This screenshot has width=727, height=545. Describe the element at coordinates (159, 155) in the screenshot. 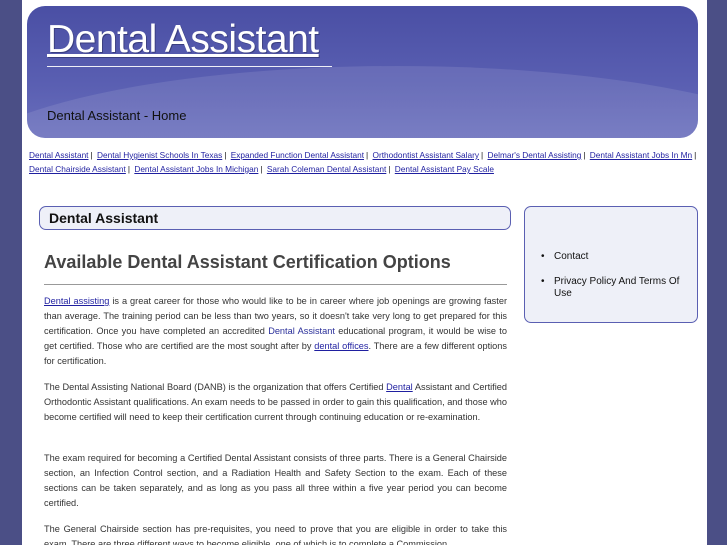

I see `nav-link-hygienist-schools-texas: Dental Hygienist Schools In Texas` at that location.